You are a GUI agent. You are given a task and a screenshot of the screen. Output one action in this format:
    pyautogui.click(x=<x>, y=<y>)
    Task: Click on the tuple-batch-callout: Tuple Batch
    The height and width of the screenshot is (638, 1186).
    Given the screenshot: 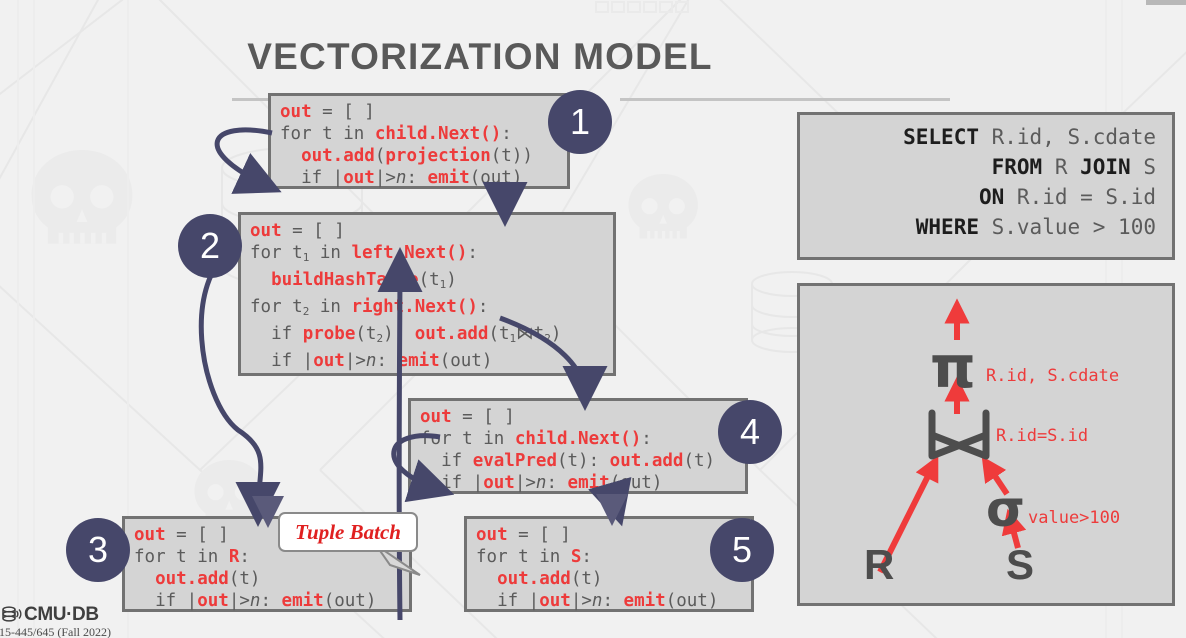 What is the action you would take?
    pyautogui.click(x=348, y=532)
    